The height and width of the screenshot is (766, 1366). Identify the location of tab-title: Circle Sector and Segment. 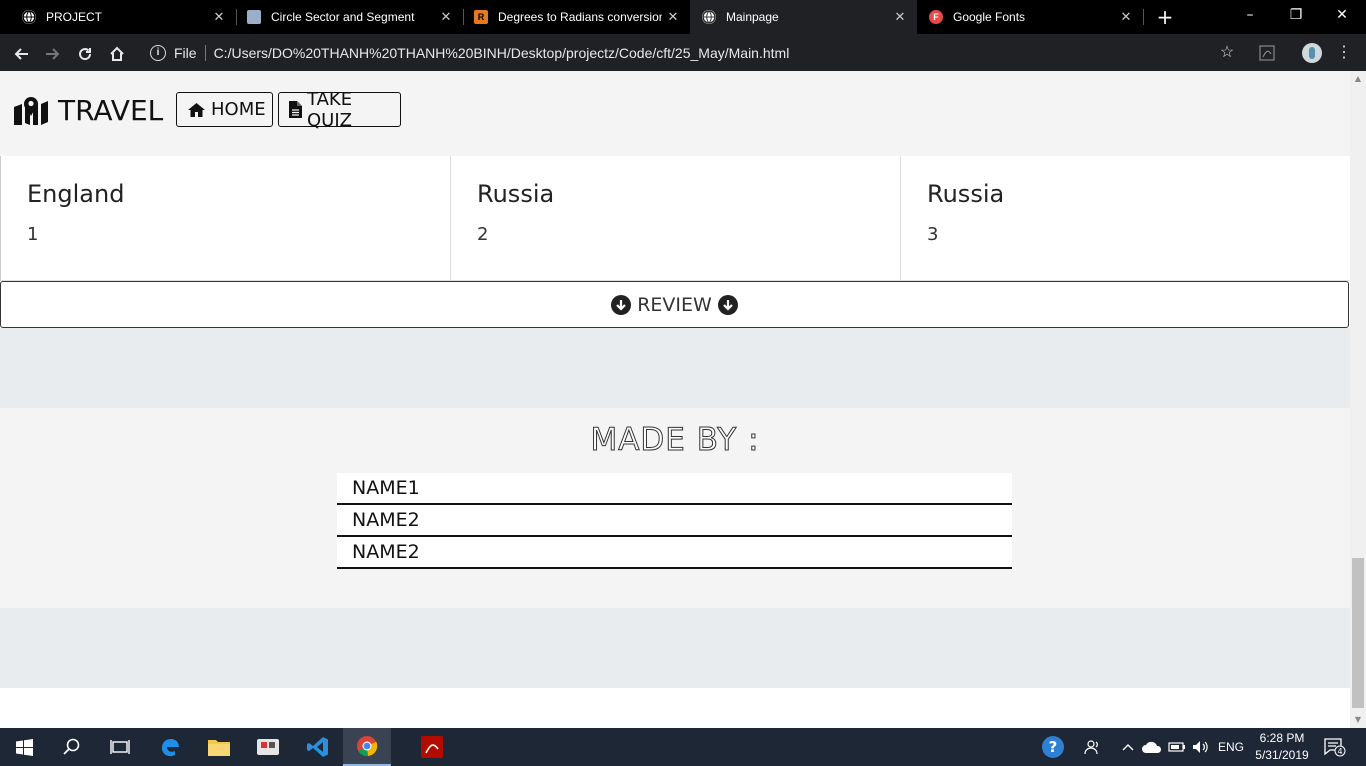
(343, 17).